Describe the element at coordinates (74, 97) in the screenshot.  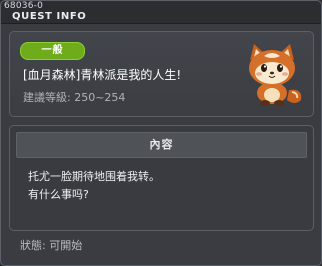
I see `recommended-level: 建議等級: 250~254` at that location.